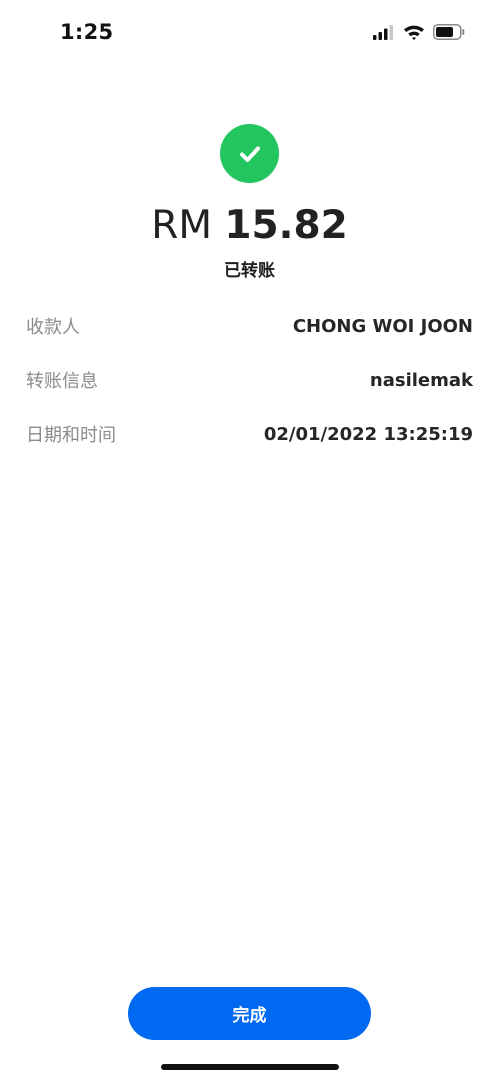 The image size is (499, 1080). What do you see at coordinates (249, 434) in the screenshot?
I see `detail-row-datetime: 日期和时间 02/01/2022 13:25:19` at bounding box center [249, 434].